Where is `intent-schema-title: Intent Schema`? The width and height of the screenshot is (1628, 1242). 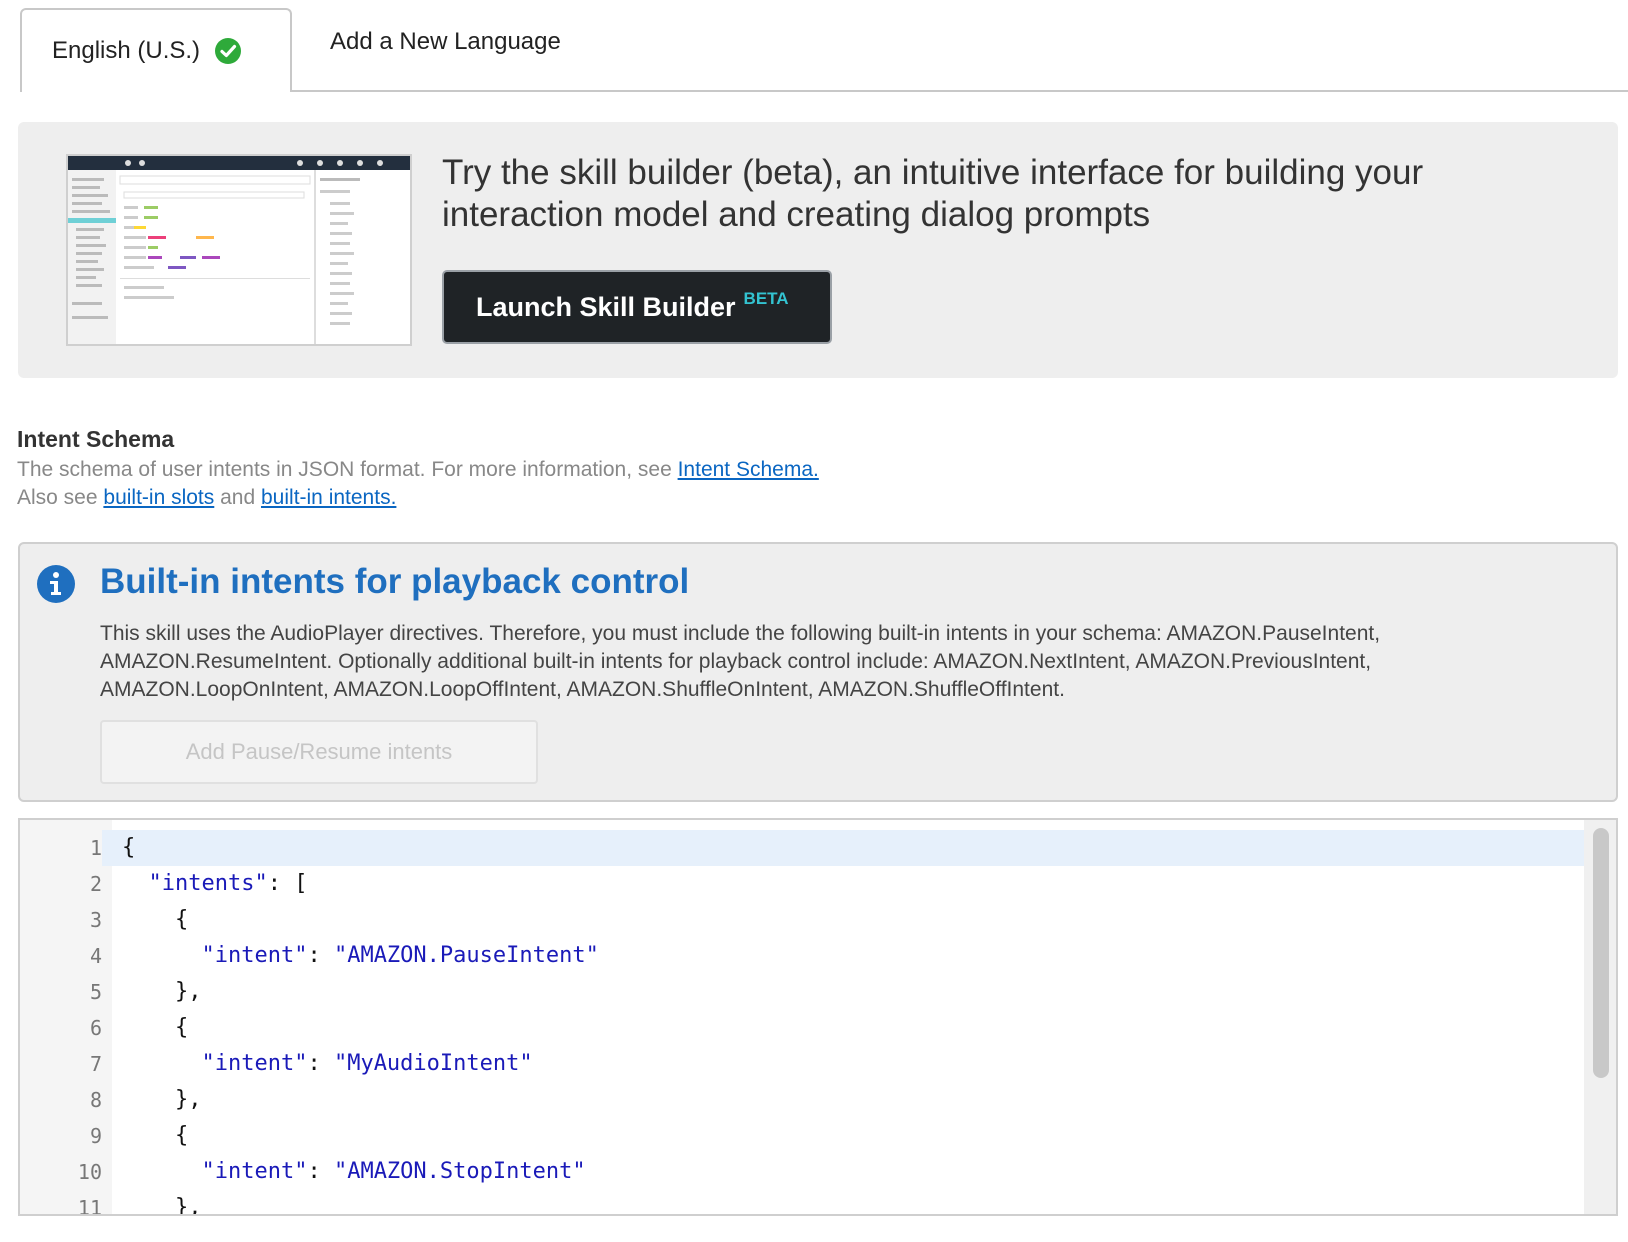
intent-schema-title: Intent Schema is located at coordinates (96, 439).